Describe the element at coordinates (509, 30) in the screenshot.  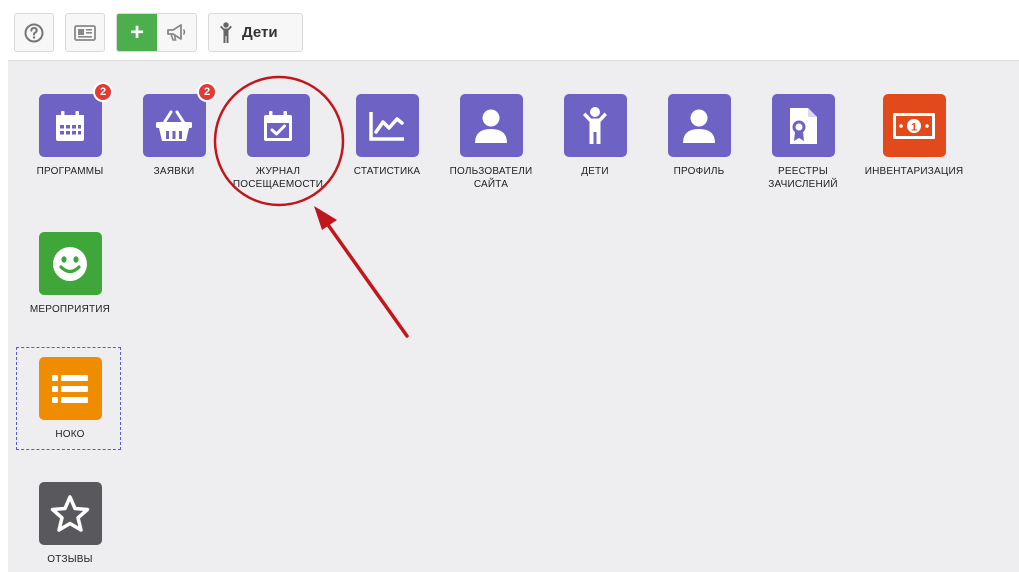
I see `toolbar: + Дети` at that location.